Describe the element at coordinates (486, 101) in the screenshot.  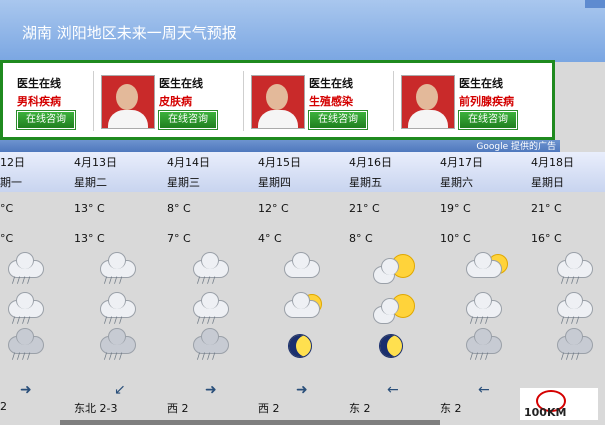
I see `ad-subtitle: 前列腺疾病` at that location.